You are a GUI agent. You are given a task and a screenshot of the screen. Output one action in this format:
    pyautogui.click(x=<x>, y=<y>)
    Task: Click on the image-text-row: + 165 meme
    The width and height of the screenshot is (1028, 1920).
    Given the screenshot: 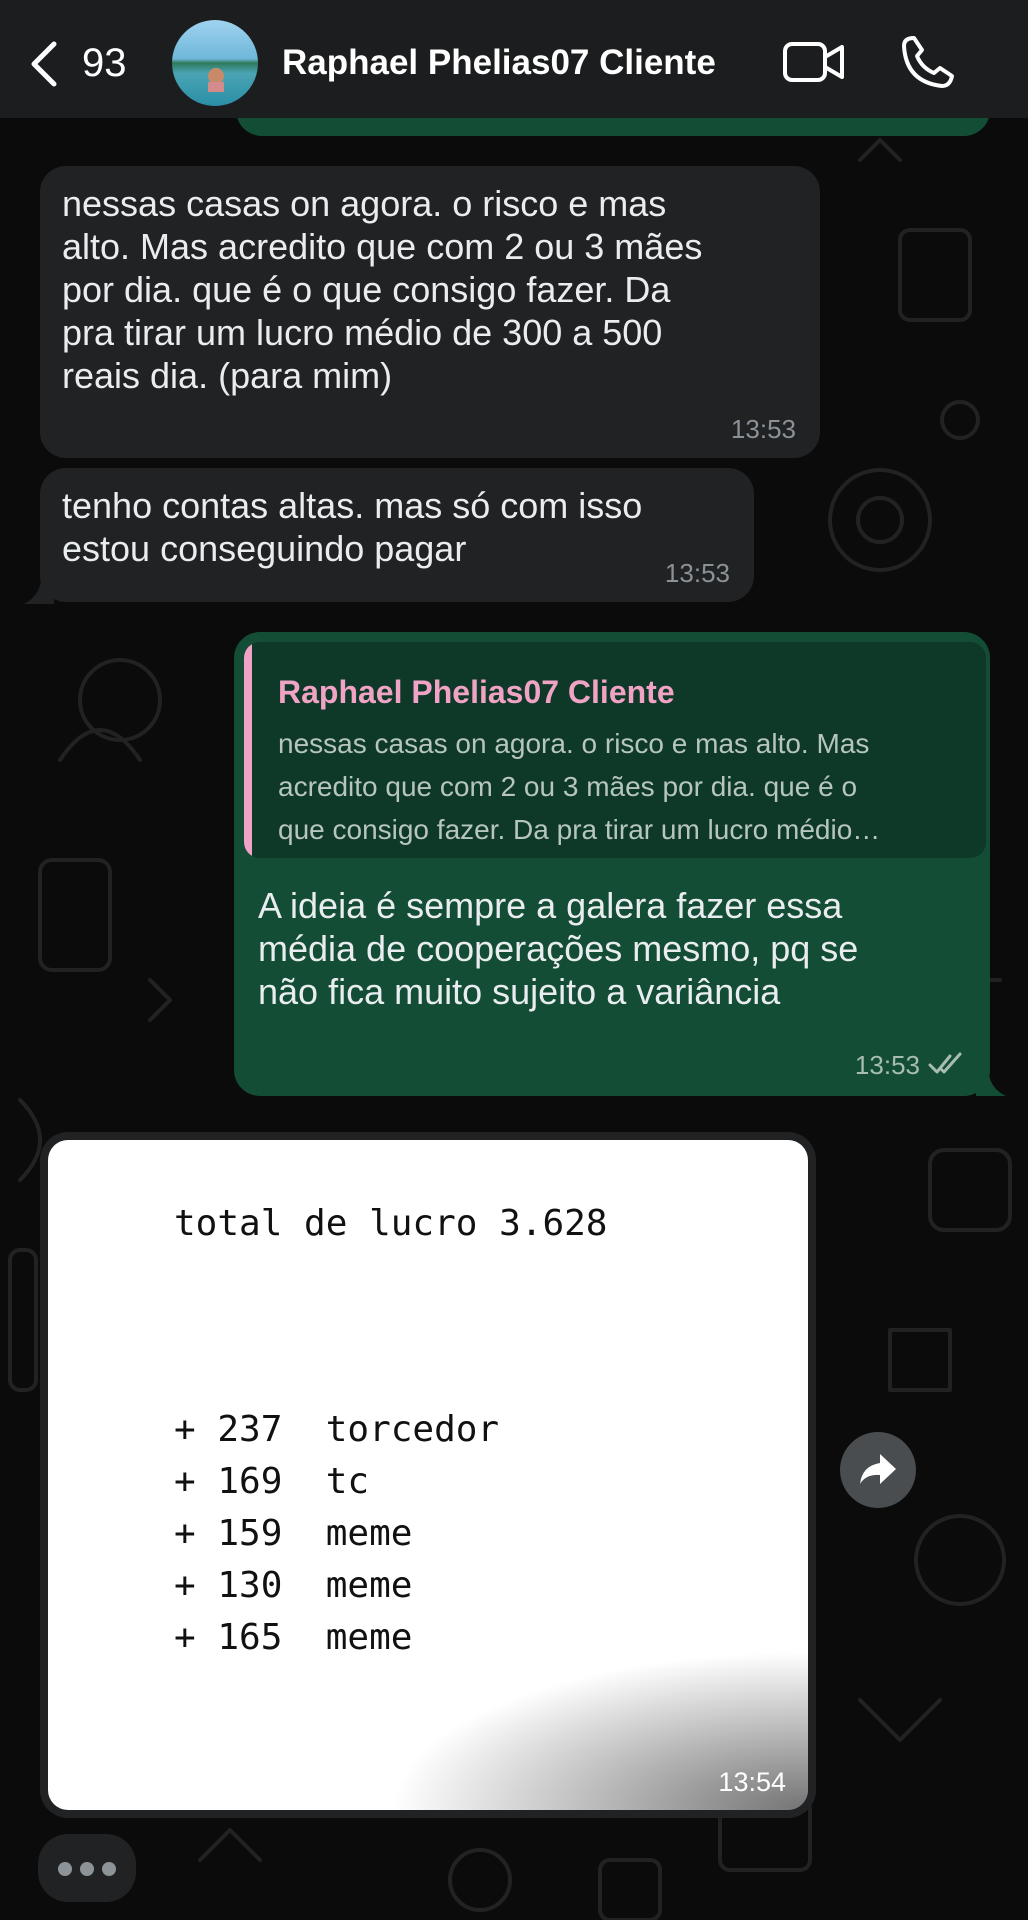 What is the action you would take?
    pyautogui.click(x=293, y=1637)
    